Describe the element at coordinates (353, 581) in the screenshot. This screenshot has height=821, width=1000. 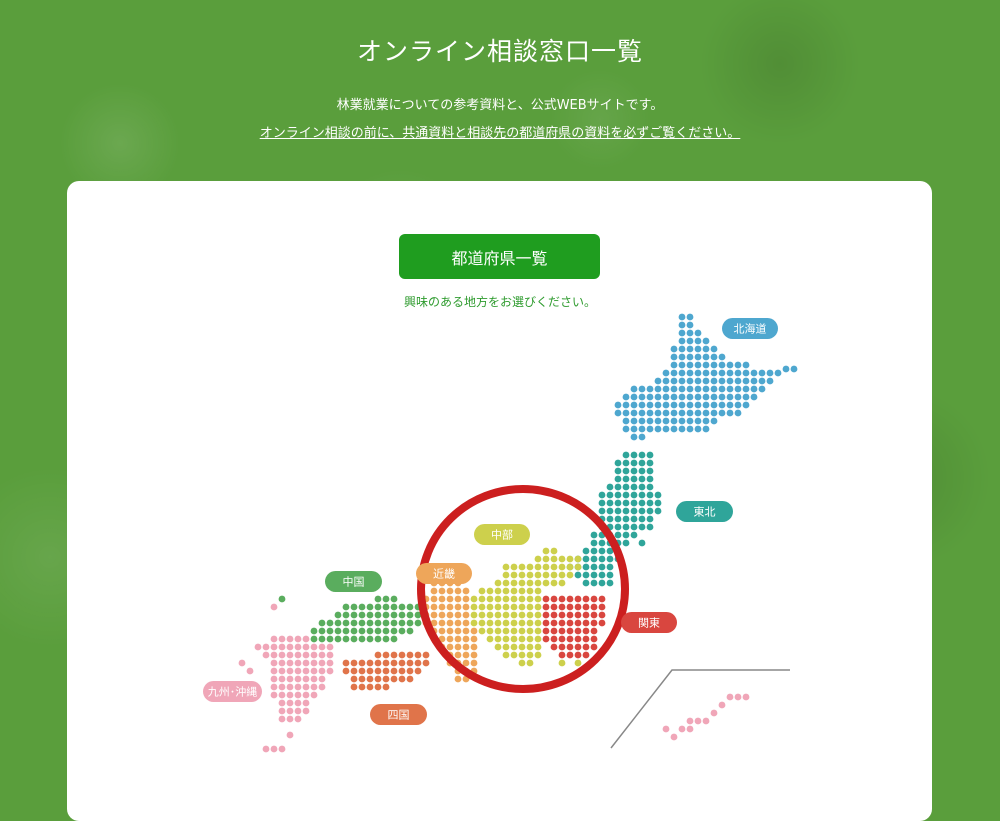
I see `region-label-chugoku: 中国` at that location.